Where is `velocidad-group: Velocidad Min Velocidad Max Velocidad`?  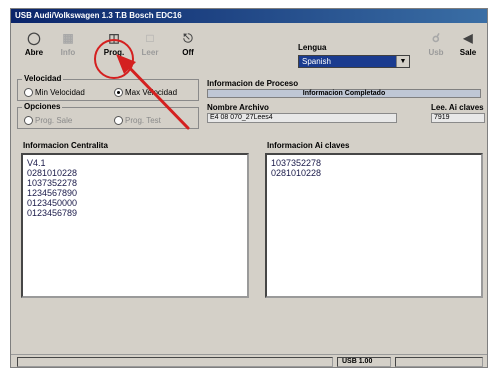
velocidad-group: Velocidad Min Velocidad Max Velocidad is located at coordinates (108, 87).